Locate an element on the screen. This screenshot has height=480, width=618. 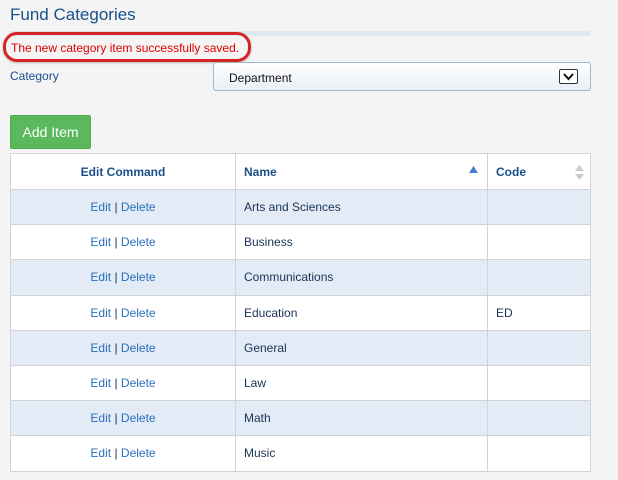
column-header-name: Name is located at coordinates (361, 171).